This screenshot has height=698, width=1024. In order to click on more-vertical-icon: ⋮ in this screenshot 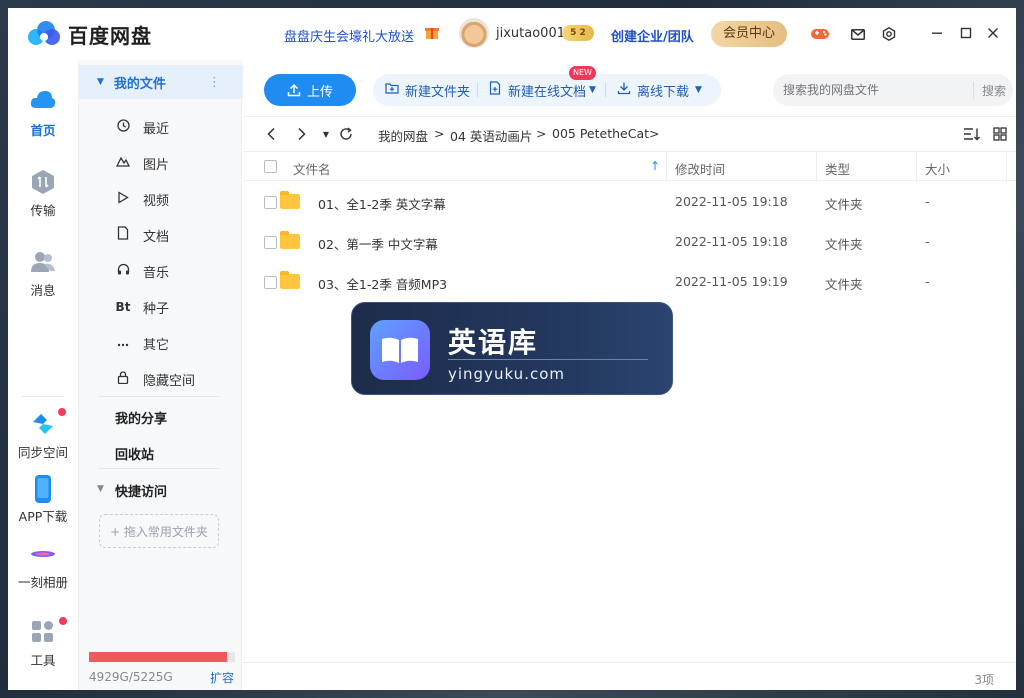, I will do `click(214, 82)`.